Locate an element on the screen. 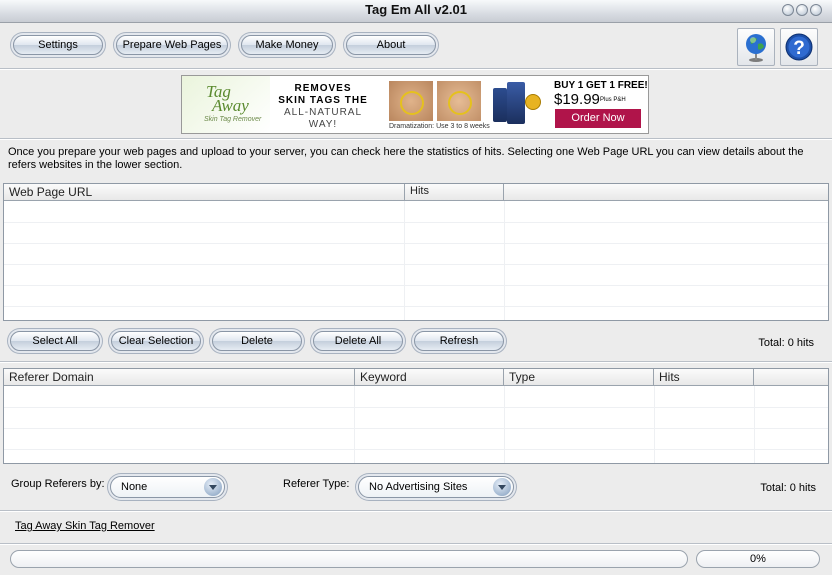 This screenshot has width=832, height=575. referer-type-select: No Advertising Sites is located at coordinates (436, 487).